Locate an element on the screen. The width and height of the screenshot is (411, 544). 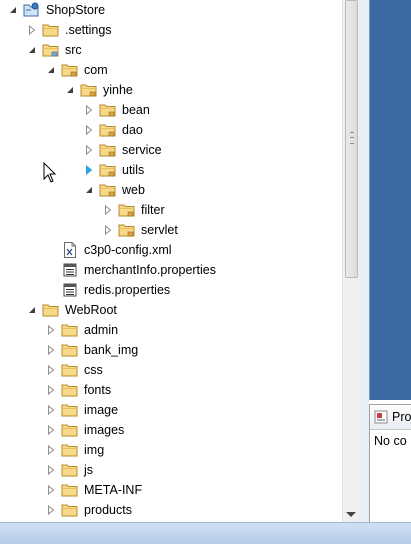
tab-properties: Pro is located at coordinates (390, 417).